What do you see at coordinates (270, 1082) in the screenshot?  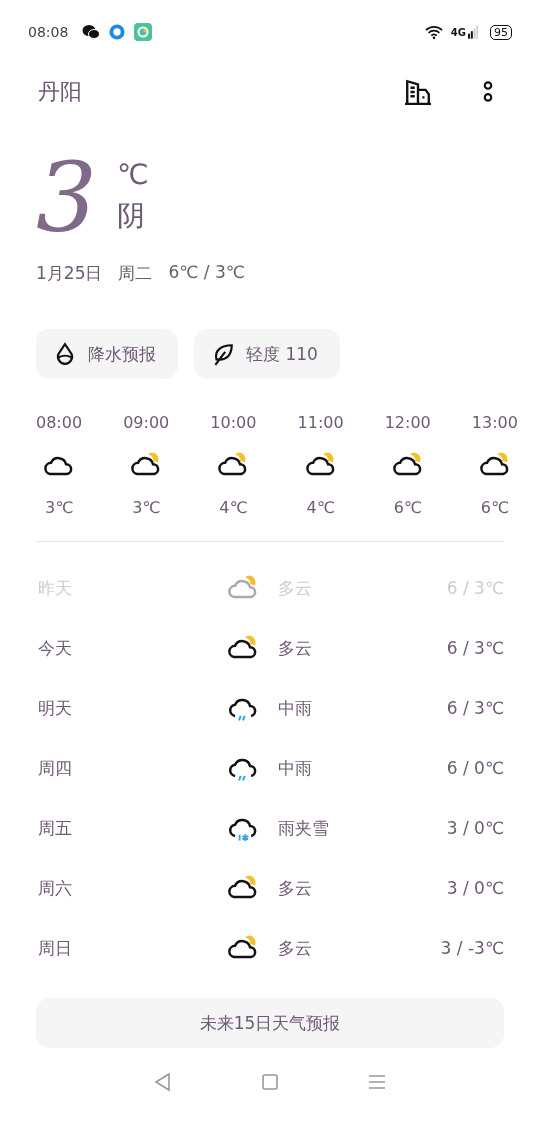 I see `home-icon` at bounding box center [270, 1082].